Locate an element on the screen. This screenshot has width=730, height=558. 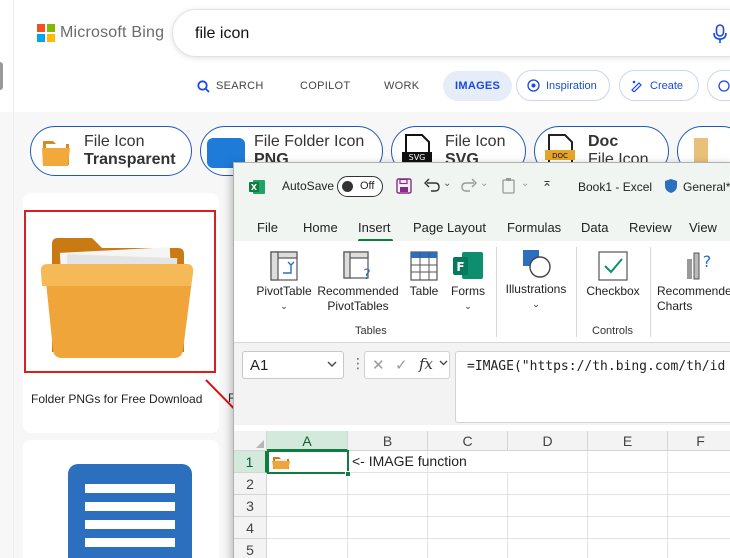
row-header-3: 3 is located at coordinates (250, 506).